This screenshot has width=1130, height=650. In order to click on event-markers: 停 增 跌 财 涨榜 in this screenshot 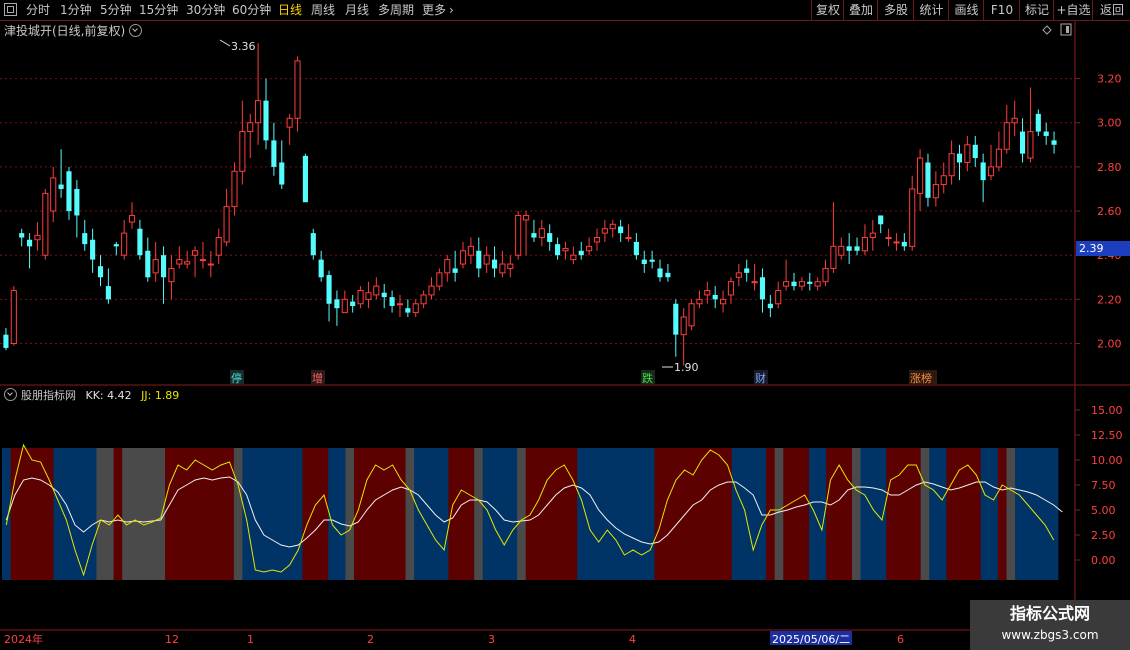, I will do `click(583, 377)`.